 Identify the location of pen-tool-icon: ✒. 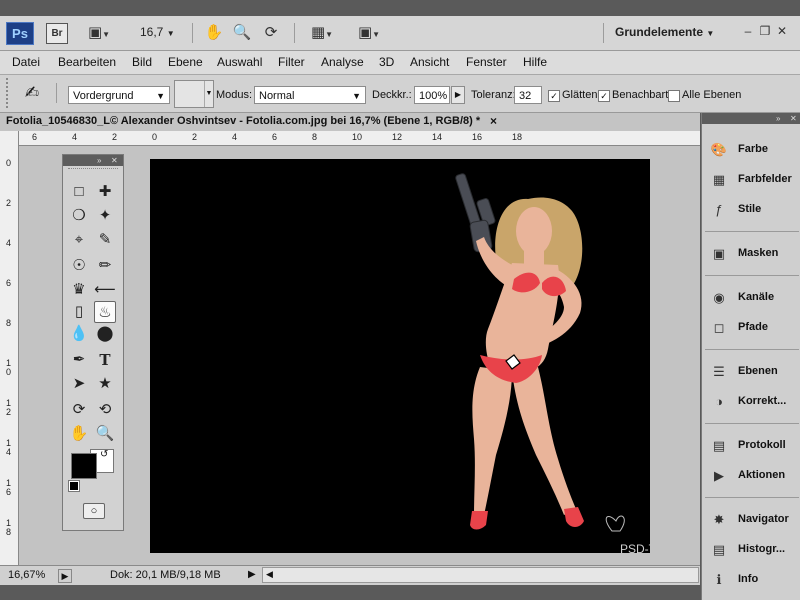
(79, 360).